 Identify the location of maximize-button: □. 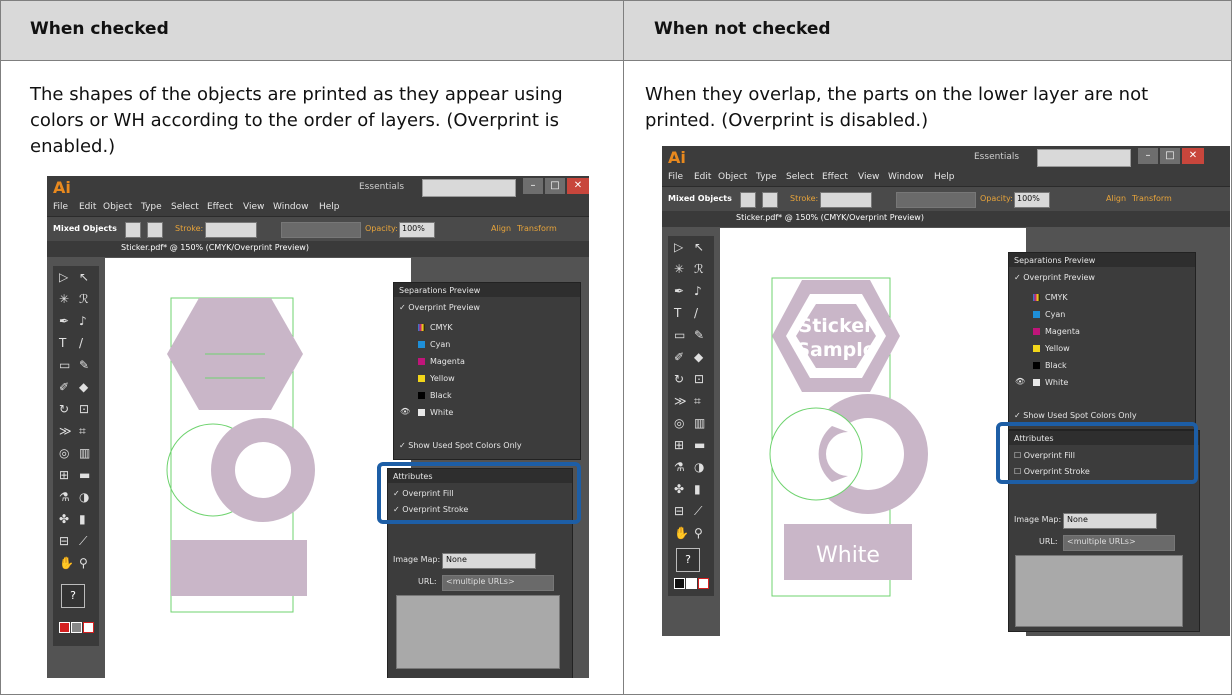
(555, 186).